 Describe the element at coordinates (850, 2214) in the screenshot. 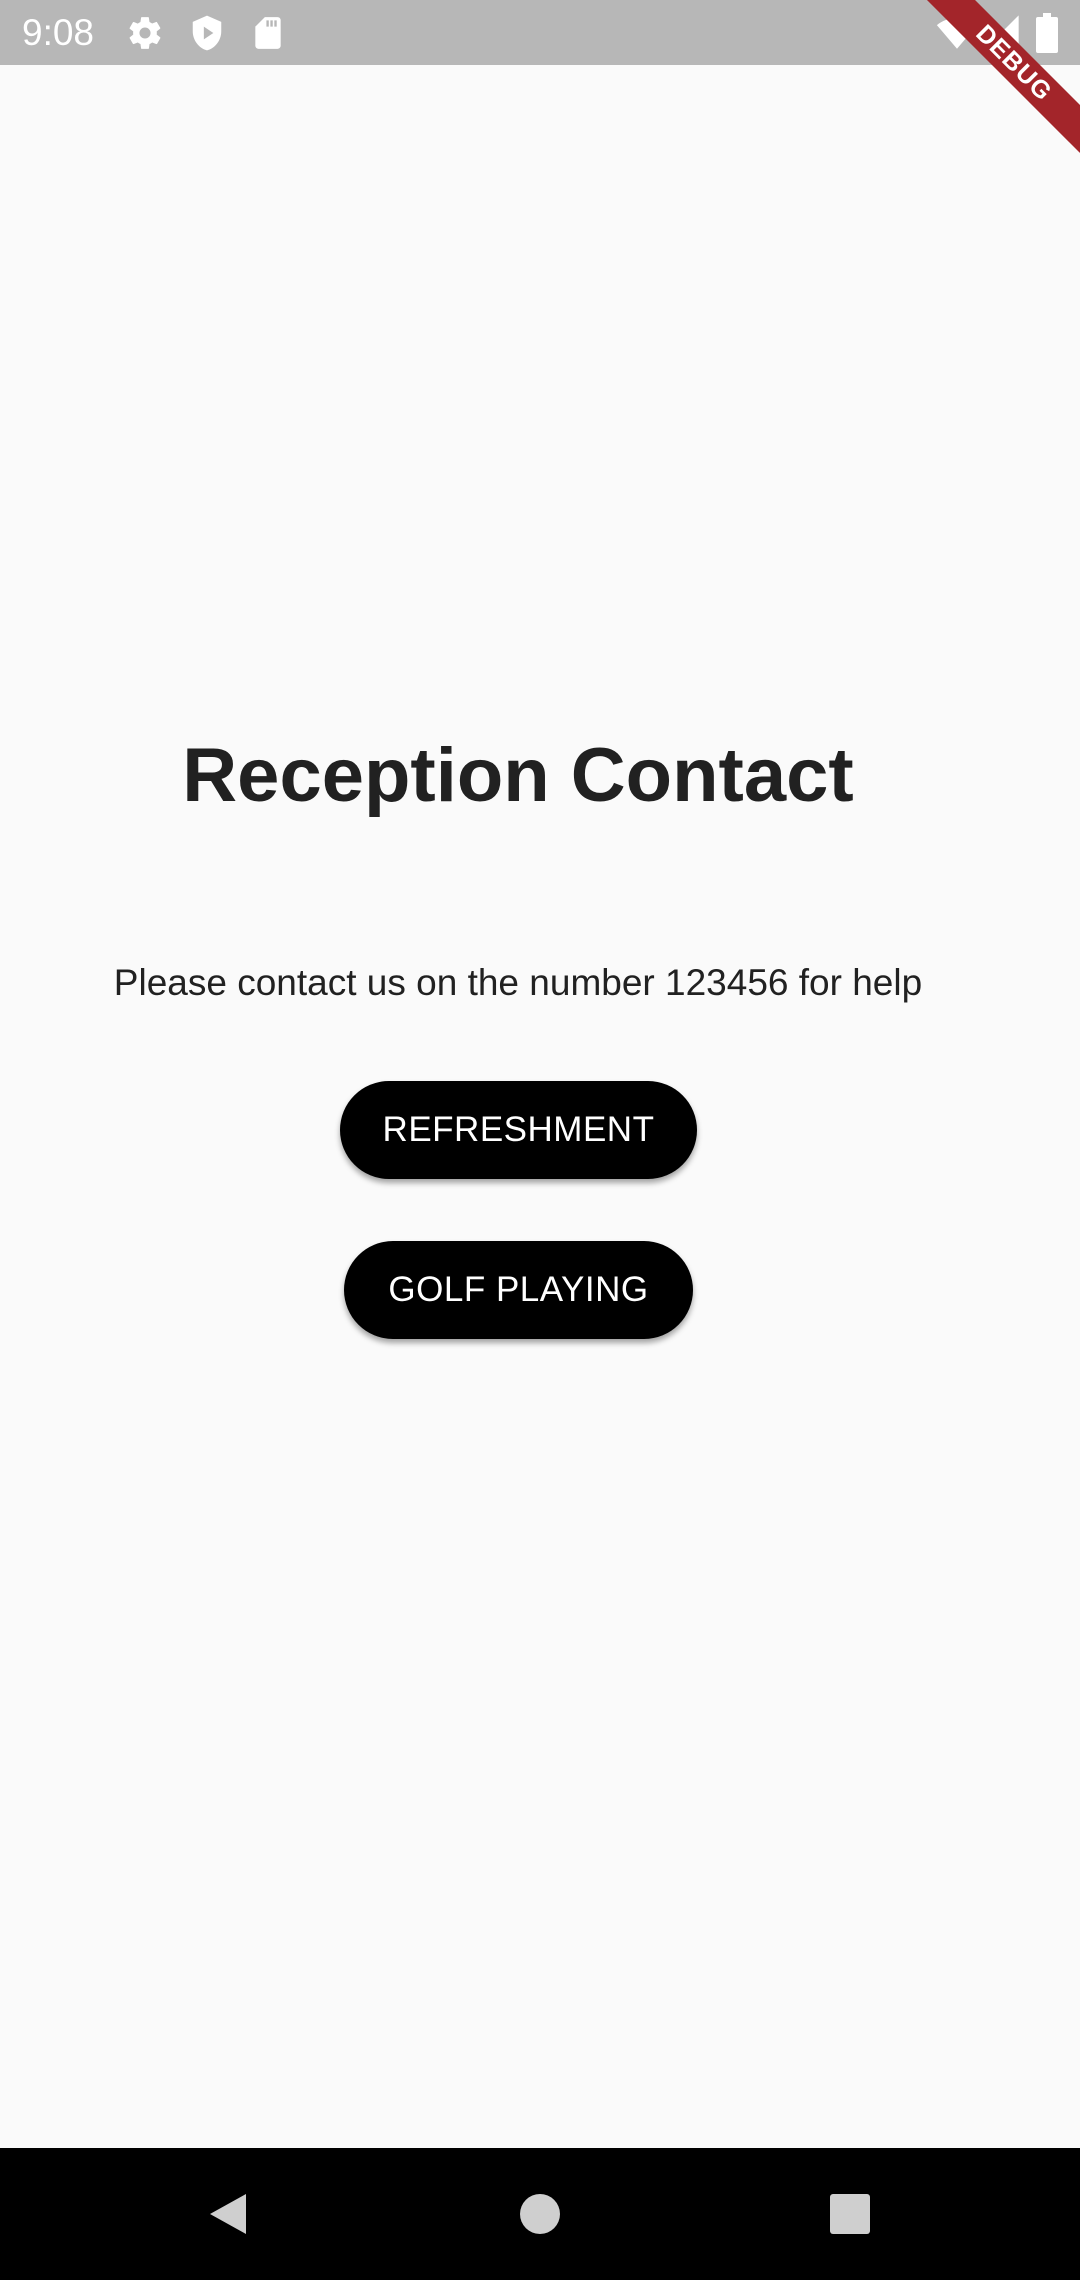

I see `recents-icon` at that location.